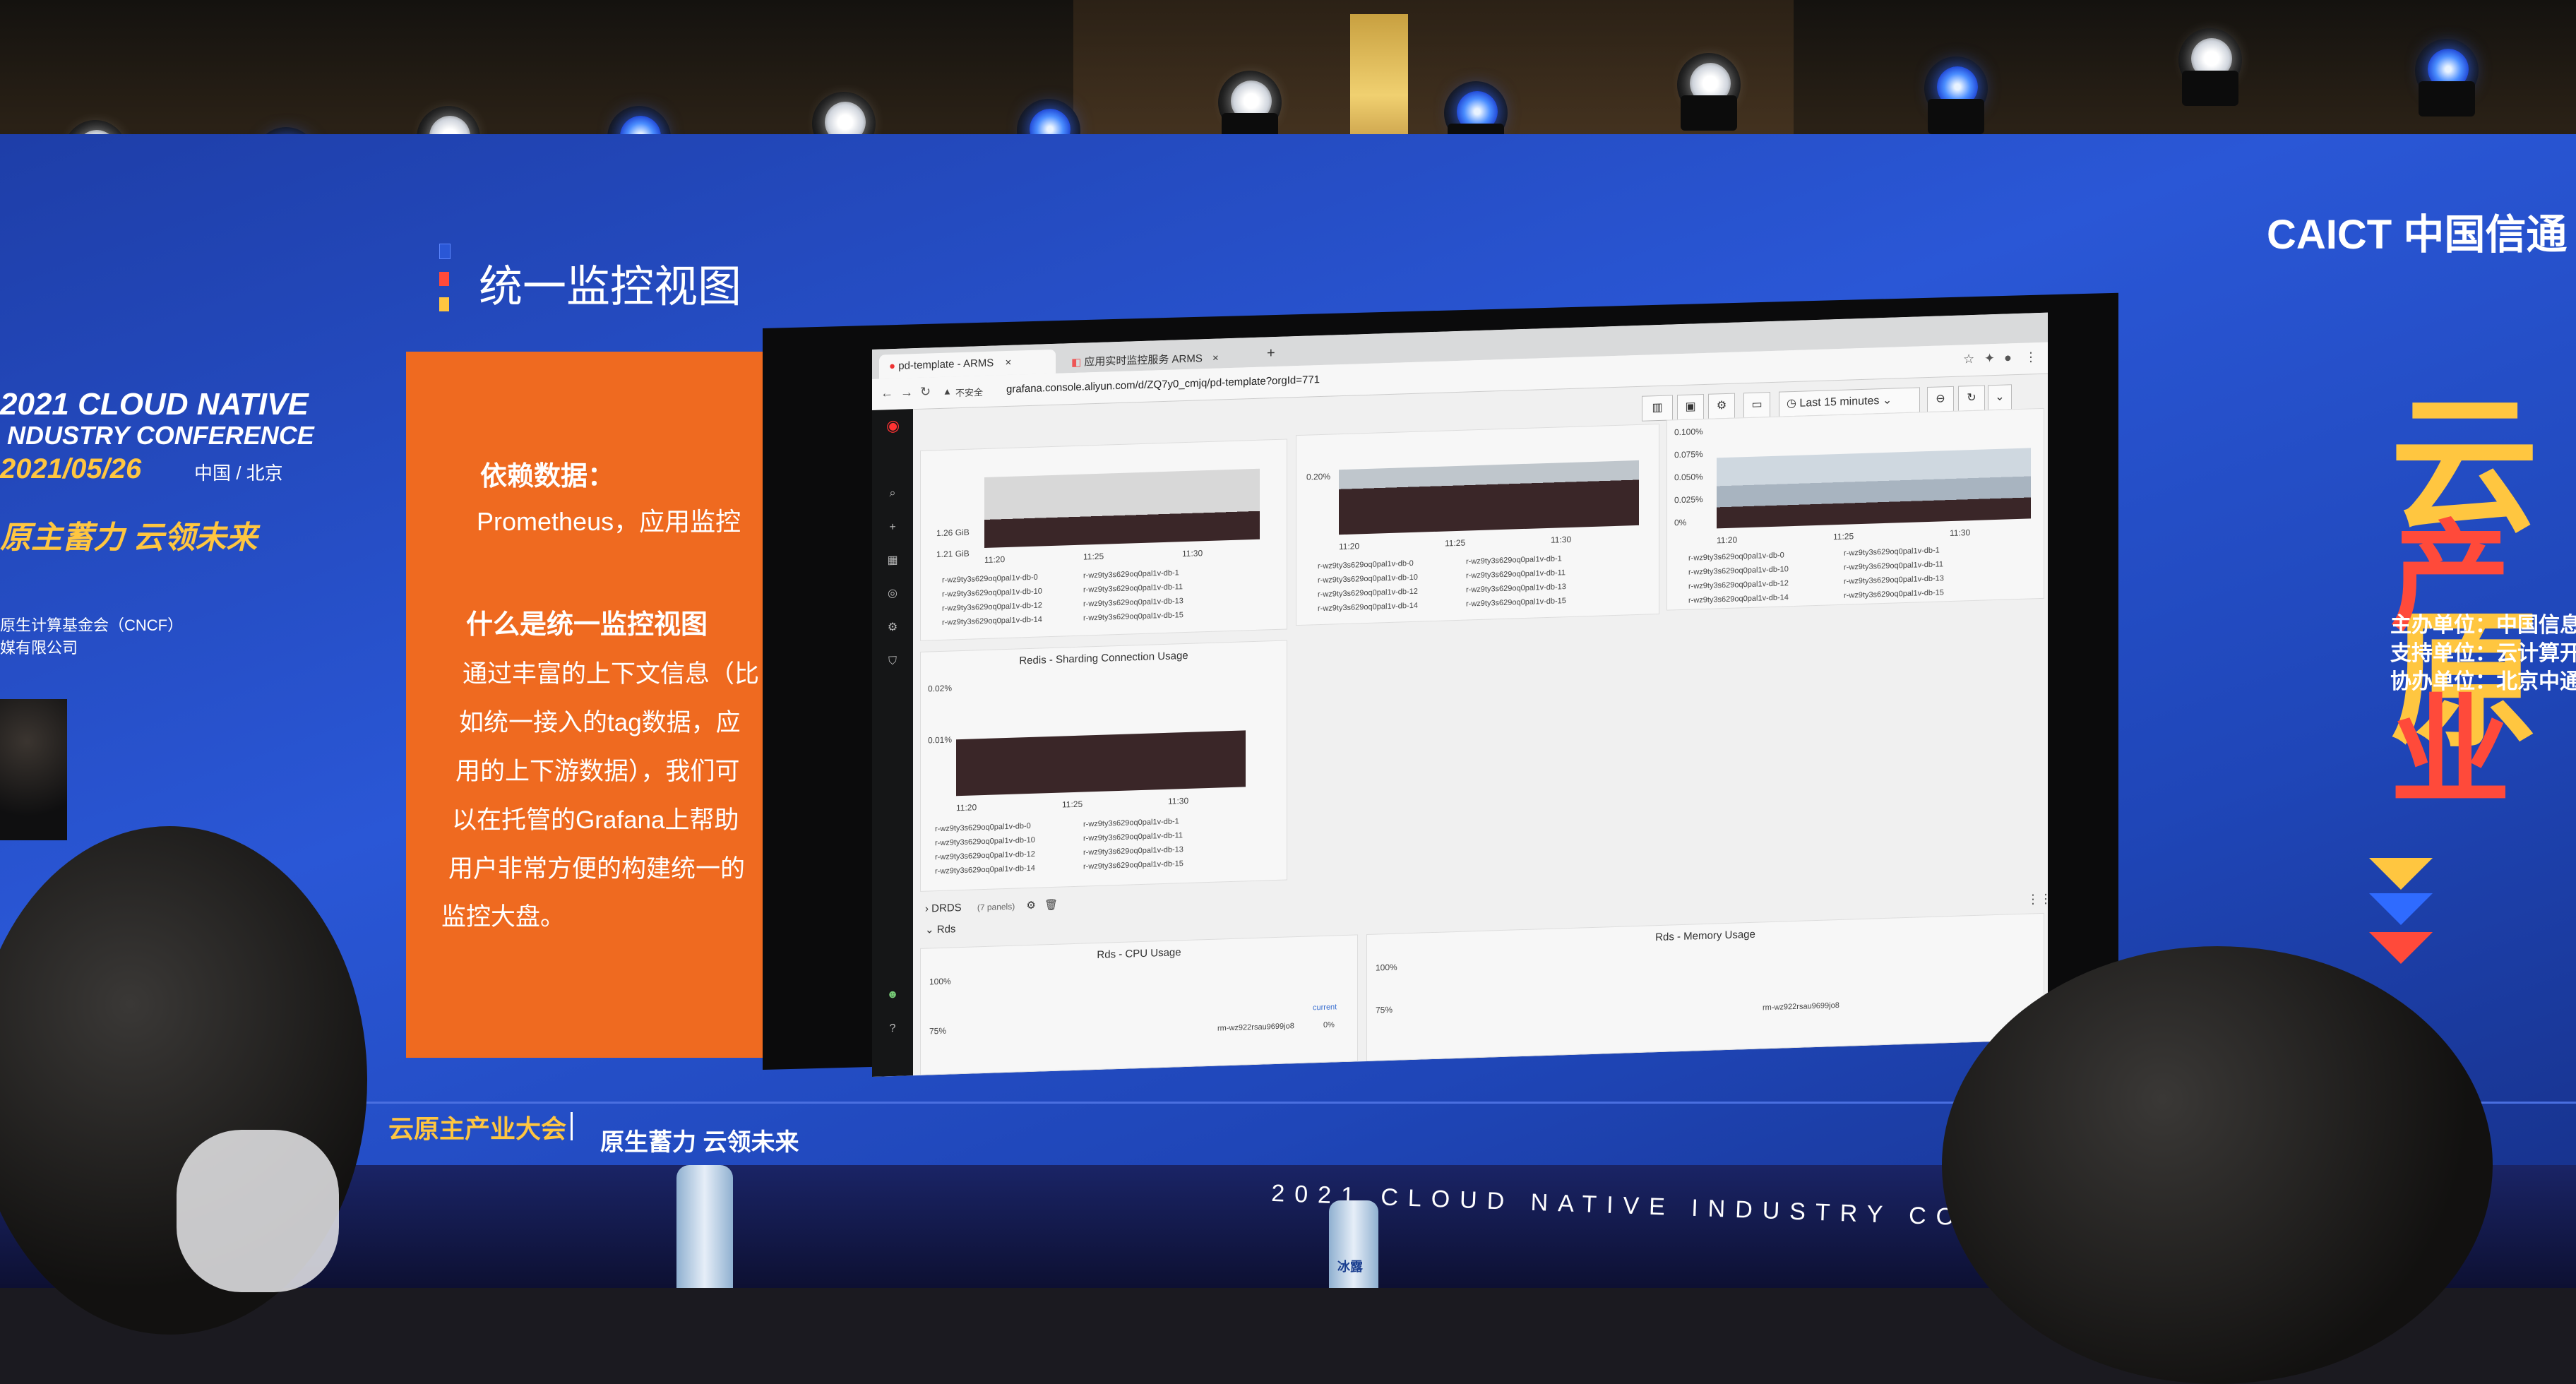  Describe the element at coordinates (1271, 354) in the screenshot. I see `new-tab-button: +` at that location.